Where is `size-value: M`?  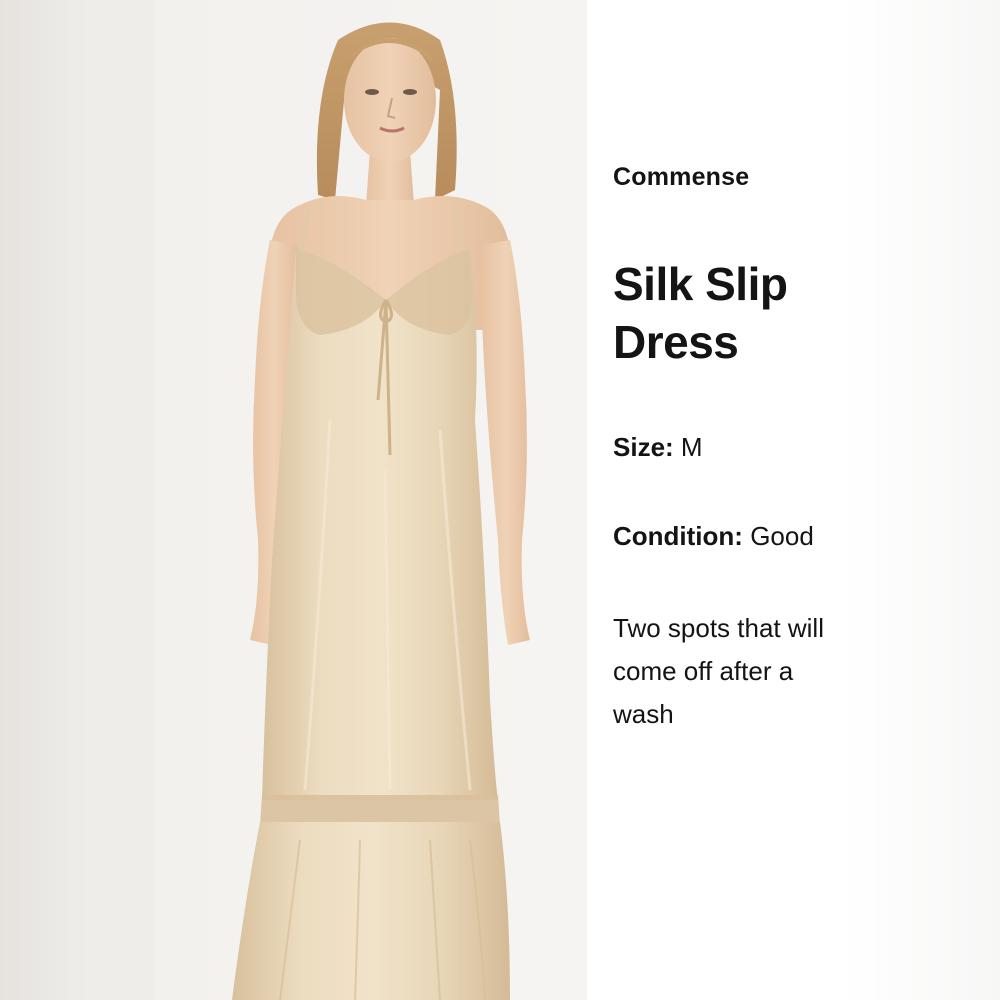 size-value: M is located at coordinates (691, 447).